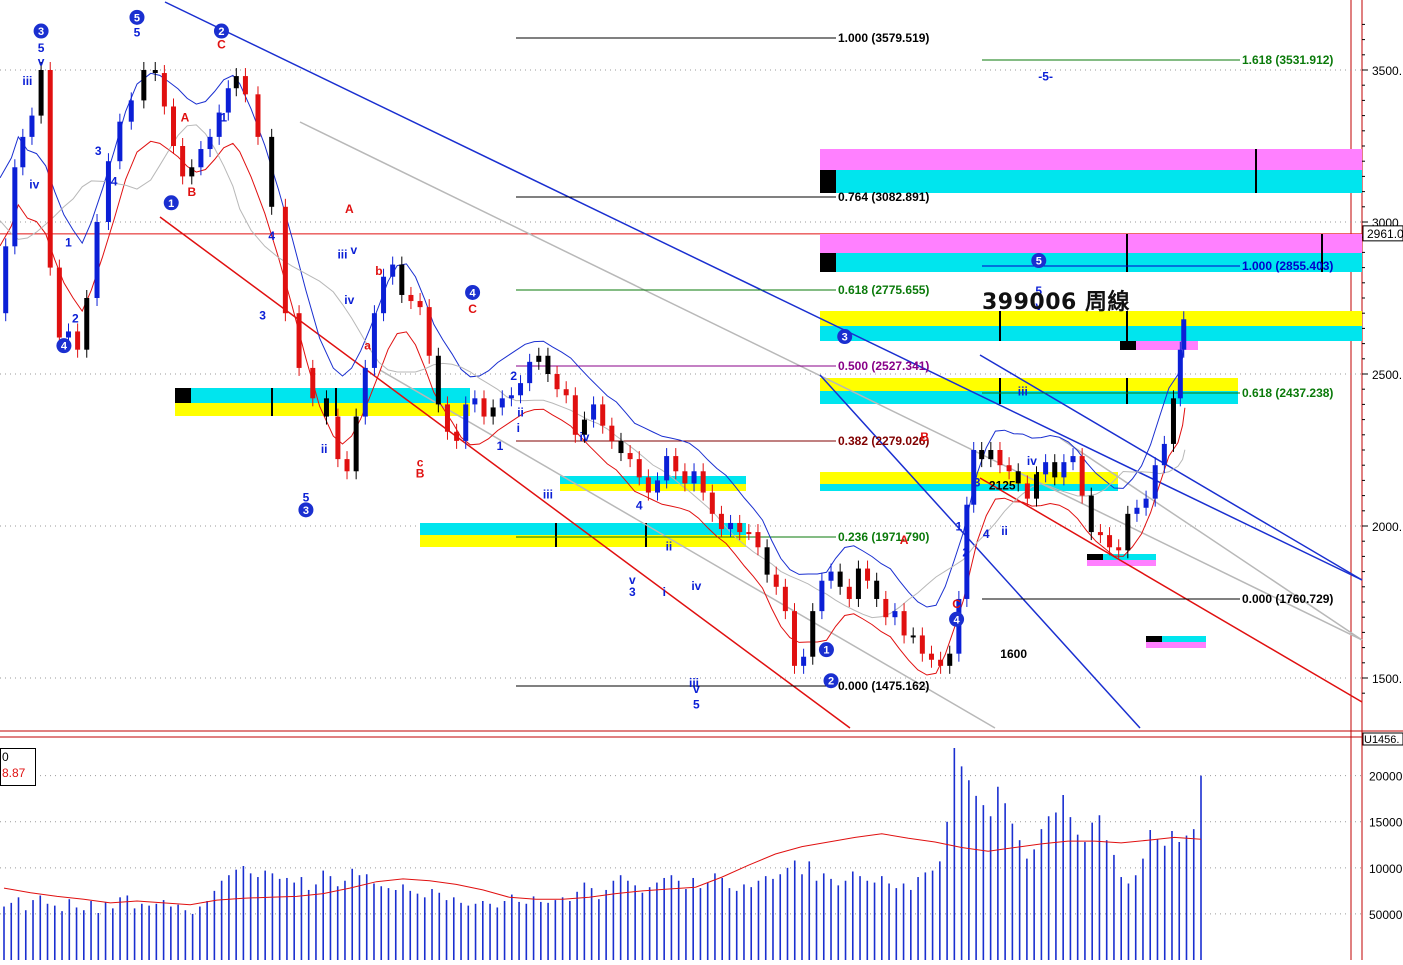 This screenshot has height=965, width=1403. Describe the element at coordinates (1013, 654) in the screenshot. I see `wave-label: 1600` at that location.